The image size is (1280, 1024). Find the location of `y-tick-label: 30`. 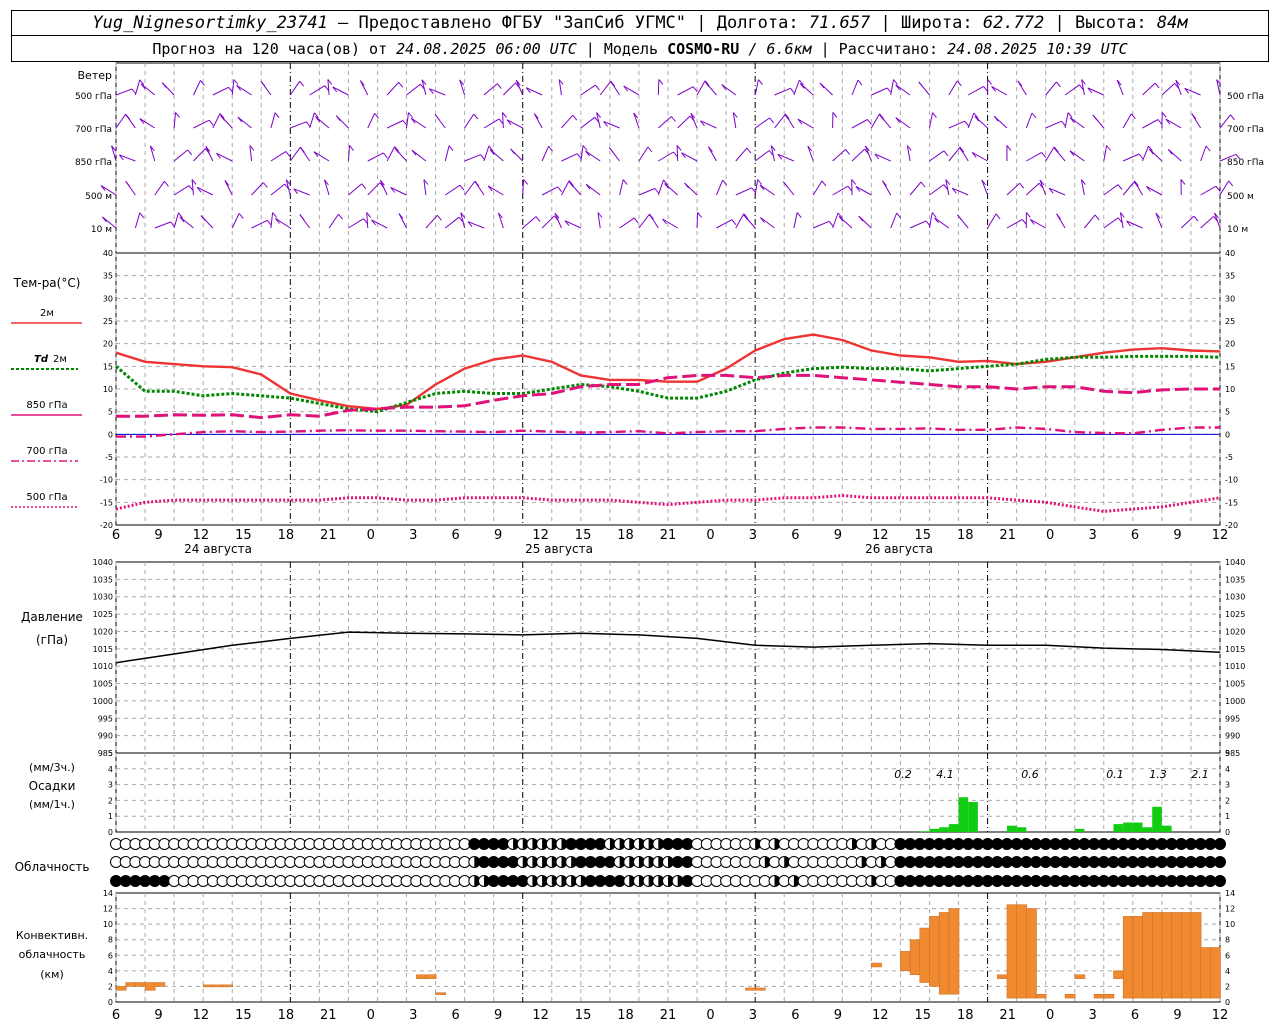

y-tick-label: 30 is located at coordinates (108, 298).